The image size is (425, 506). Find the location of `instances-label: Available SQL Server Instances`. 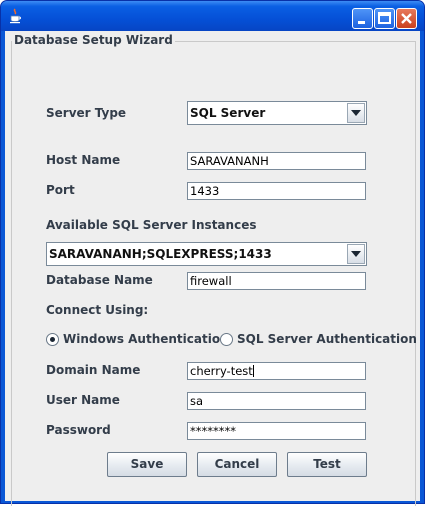

instances-label: Available SQL Server Instances is located at coordinates (151, 225).